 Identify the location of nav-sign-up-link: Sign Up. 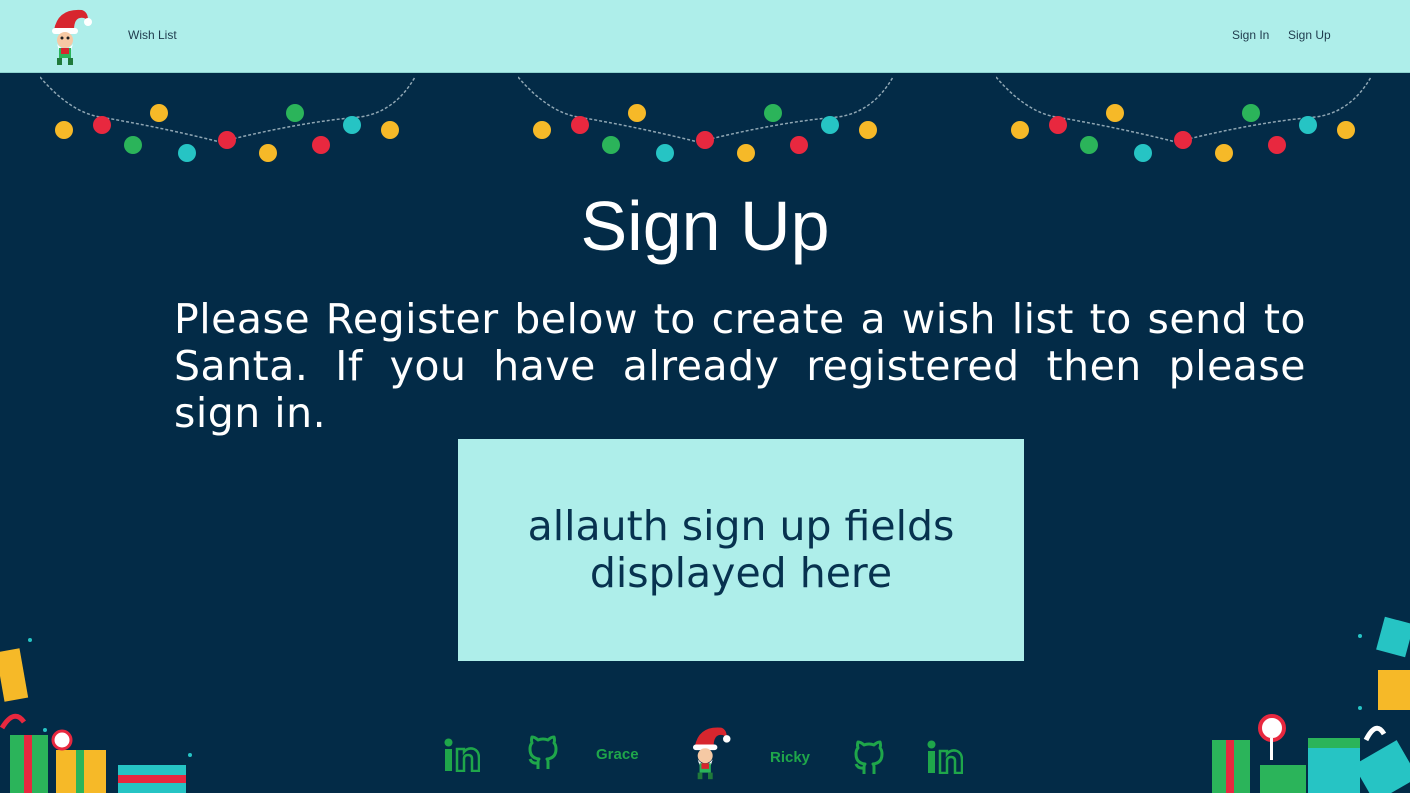
(1309, 35).